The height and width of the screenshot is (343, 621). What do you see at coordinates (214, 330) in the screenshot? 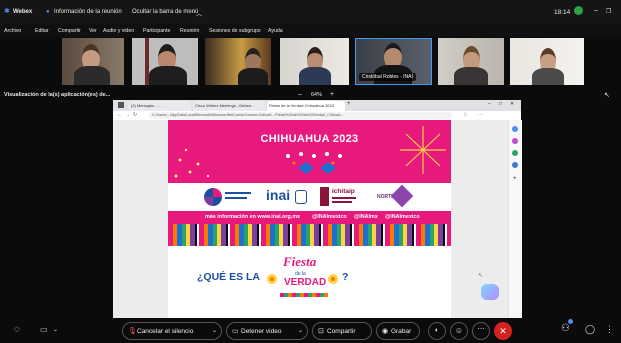
I see `unmute-chevron-down-icon: ⌄` at bounding box center [214, 330].